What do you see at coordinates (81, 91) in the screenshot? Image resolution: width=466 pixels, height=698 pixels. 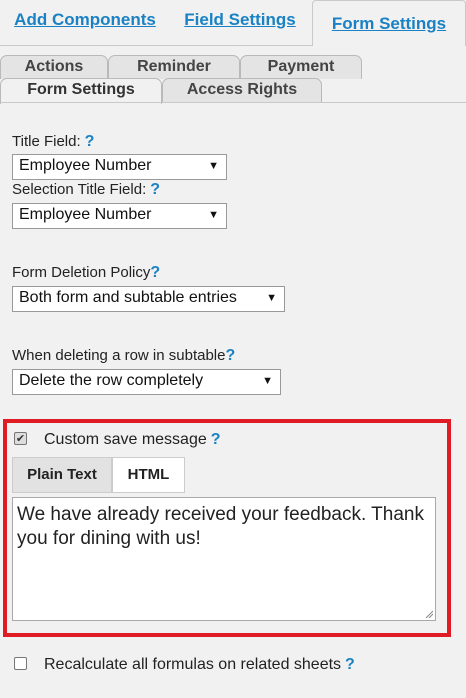 I see `subtab-form-settings: Form Settings` at bounding box center [81, 91].